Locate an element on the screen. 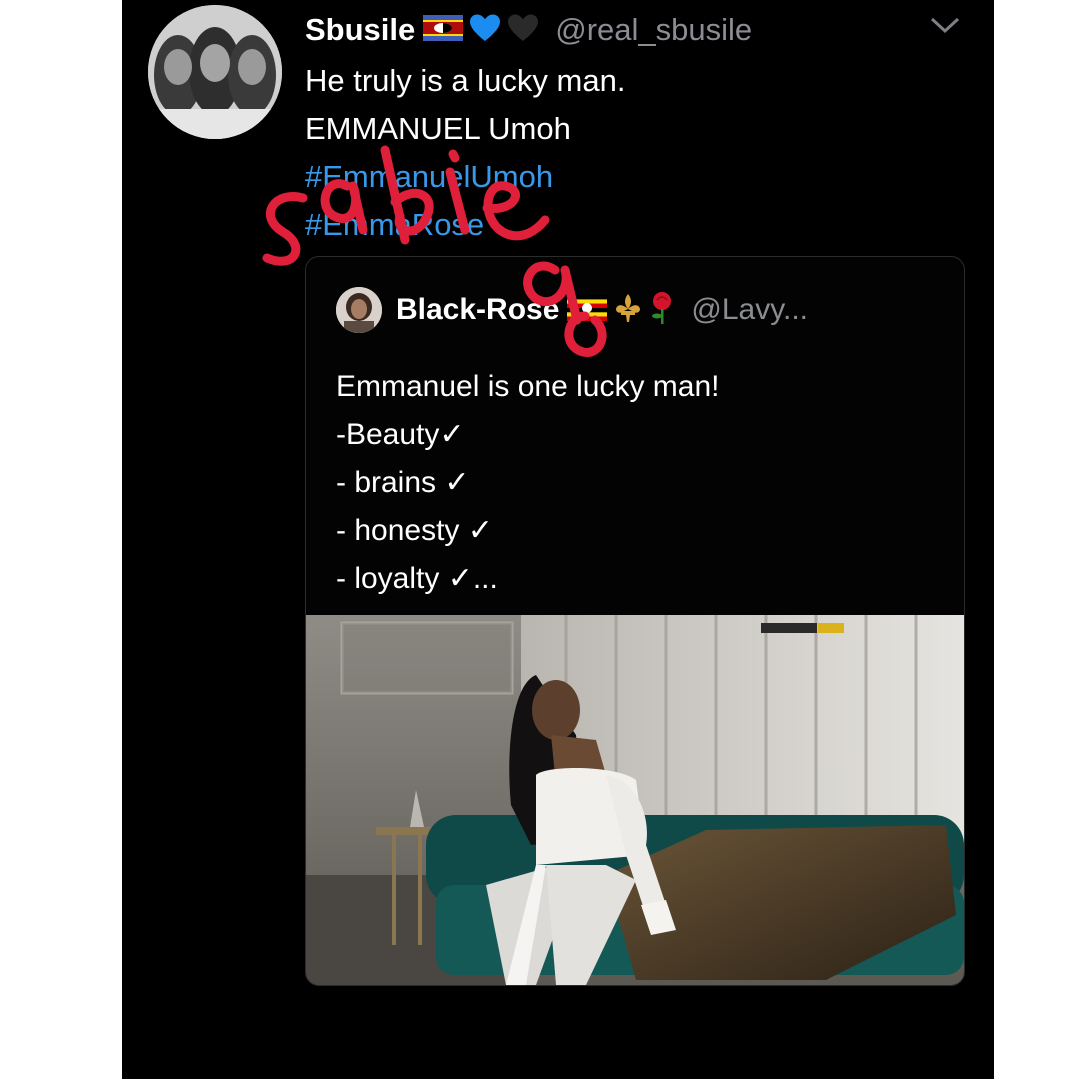  rose-icon is located at coordinates (662, 310).